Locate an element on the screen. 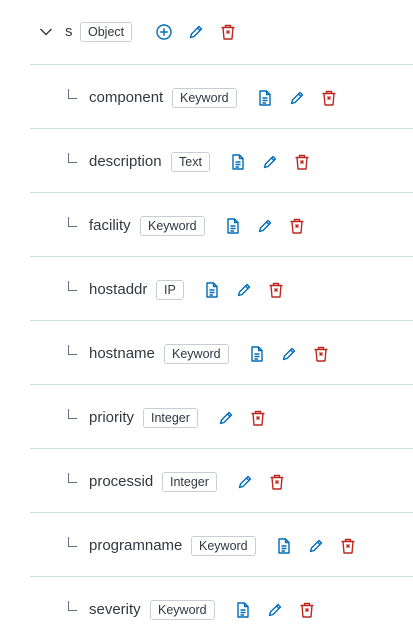  field-type-badge: Object is located at coordinates (106, 32).